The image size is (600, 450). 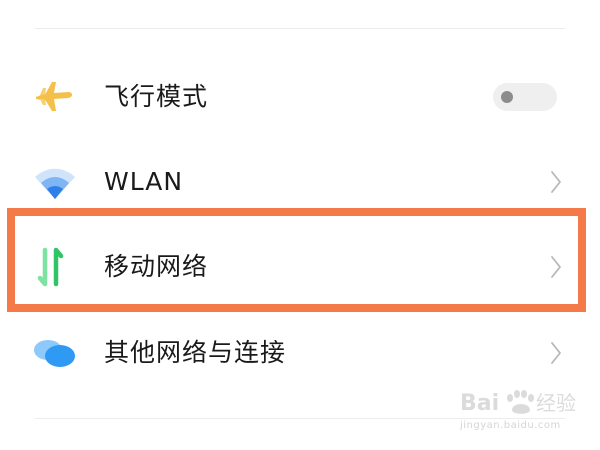 I want to click on toggle-knob, so click(x=507, y=97).